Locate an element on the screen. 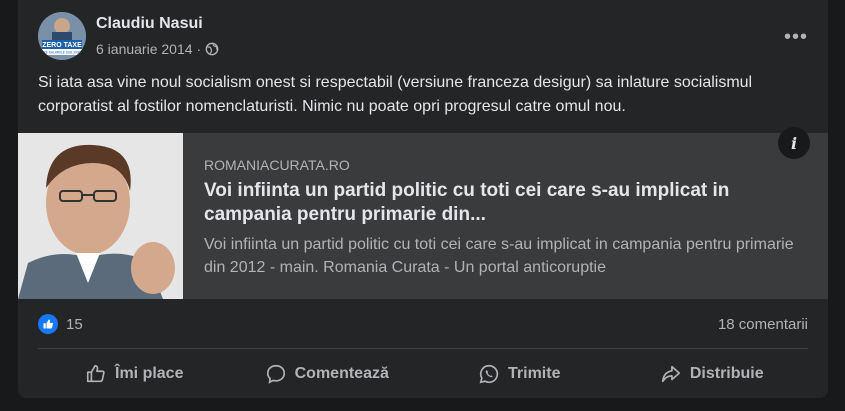  avatar: ZERO TAXE PE SALARIILE SUB 3000 is located at coordinates (62, 36).